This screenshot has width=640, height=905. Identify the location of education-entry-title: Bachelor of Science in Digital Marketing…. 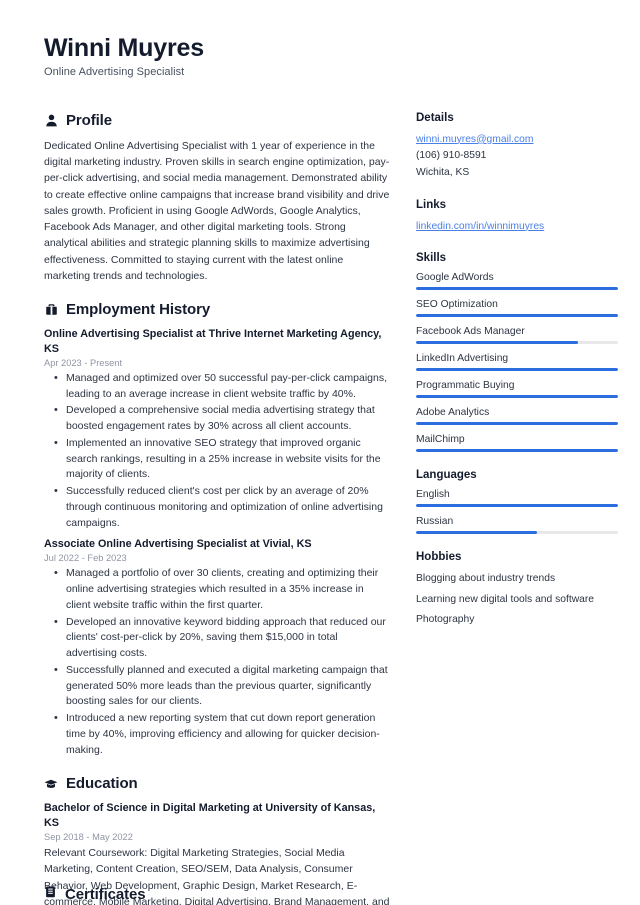
(210, 816).